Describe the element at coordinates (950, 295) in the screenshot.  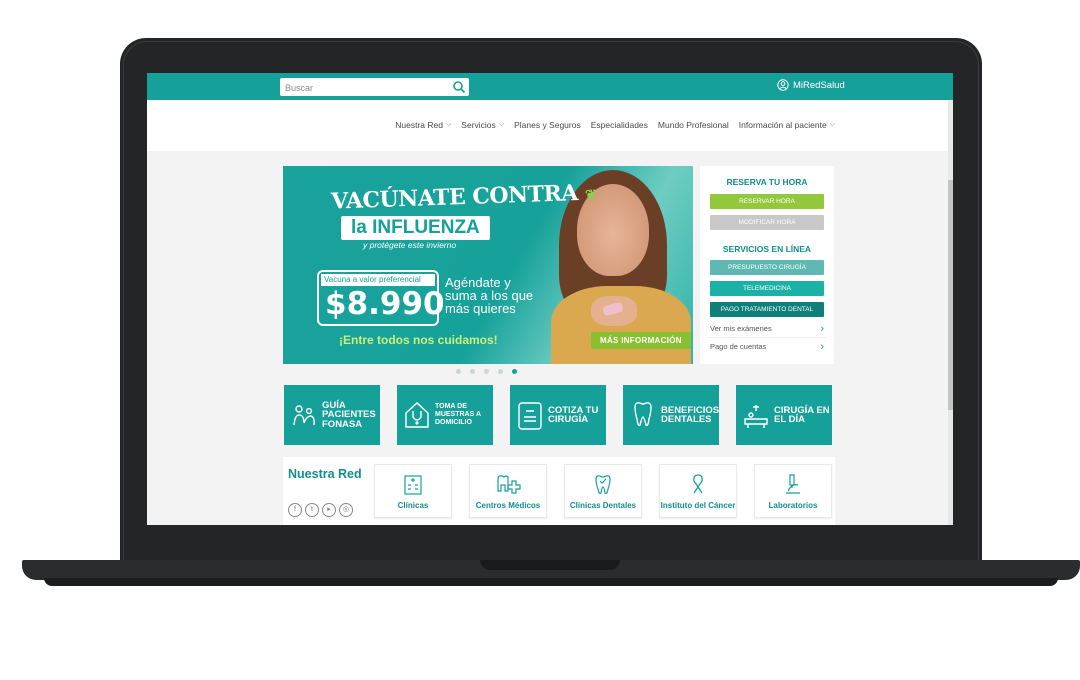
I see `scrollbar-thumb` at that location.